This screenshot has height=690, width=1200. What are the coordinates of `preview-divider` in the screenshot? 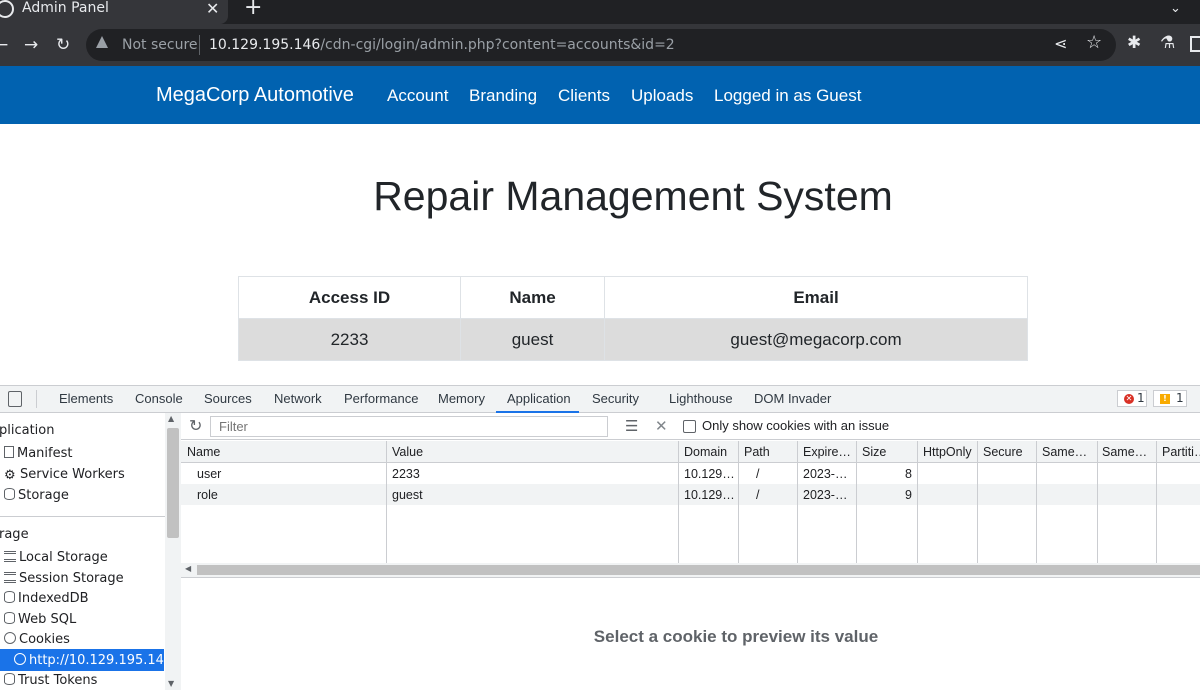 It's located at (690, 577).